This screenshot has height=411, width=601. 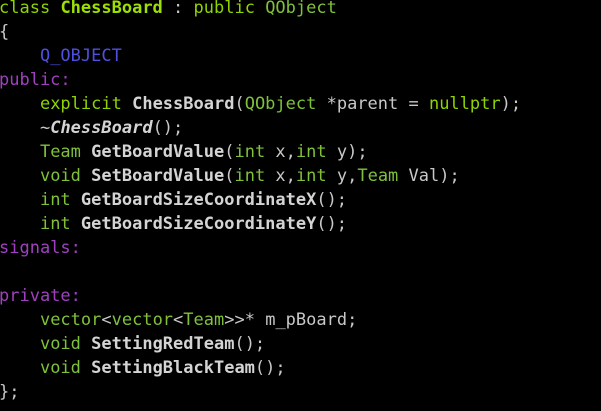 I want to click on access-private: private:, so click(x=40, y=296).